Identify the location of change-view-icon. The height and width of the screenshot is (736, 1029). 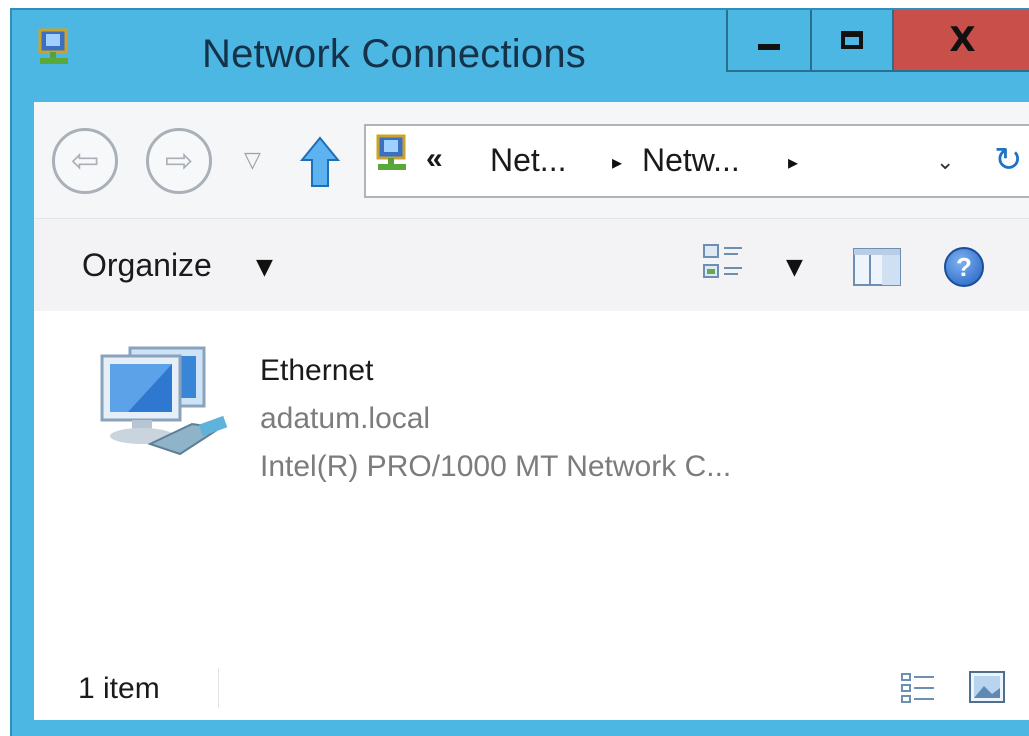
(724, 263).